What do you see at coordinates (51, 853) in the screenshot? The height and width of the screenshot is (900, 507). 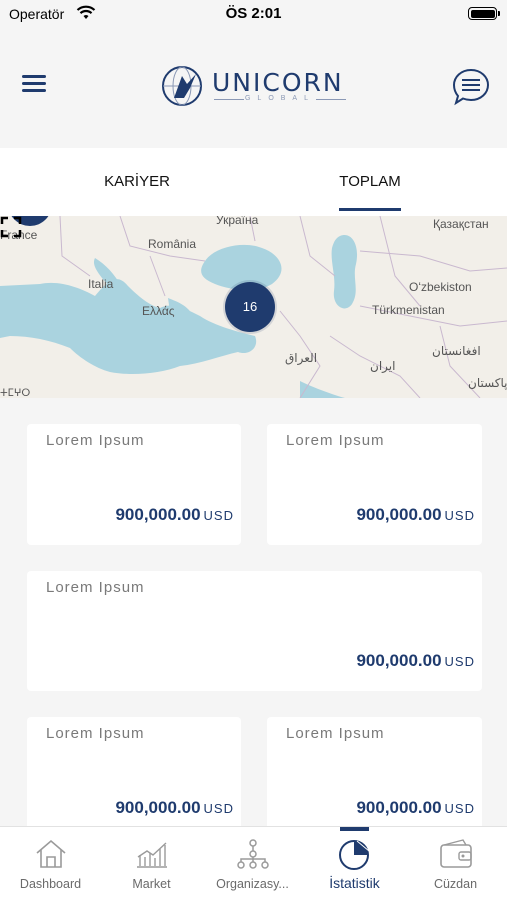 I see `home-icon` at bounding box center [51, 853].